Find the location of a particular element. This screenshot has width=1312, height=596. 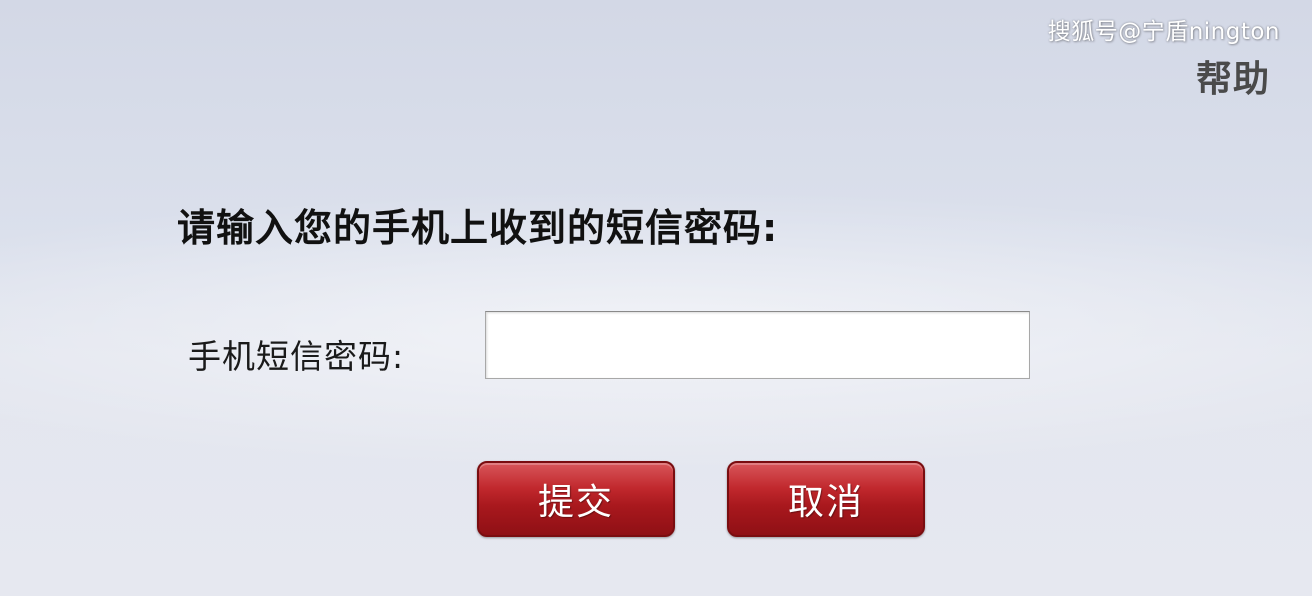

sms-code-input is located at coordinates (757, 345).